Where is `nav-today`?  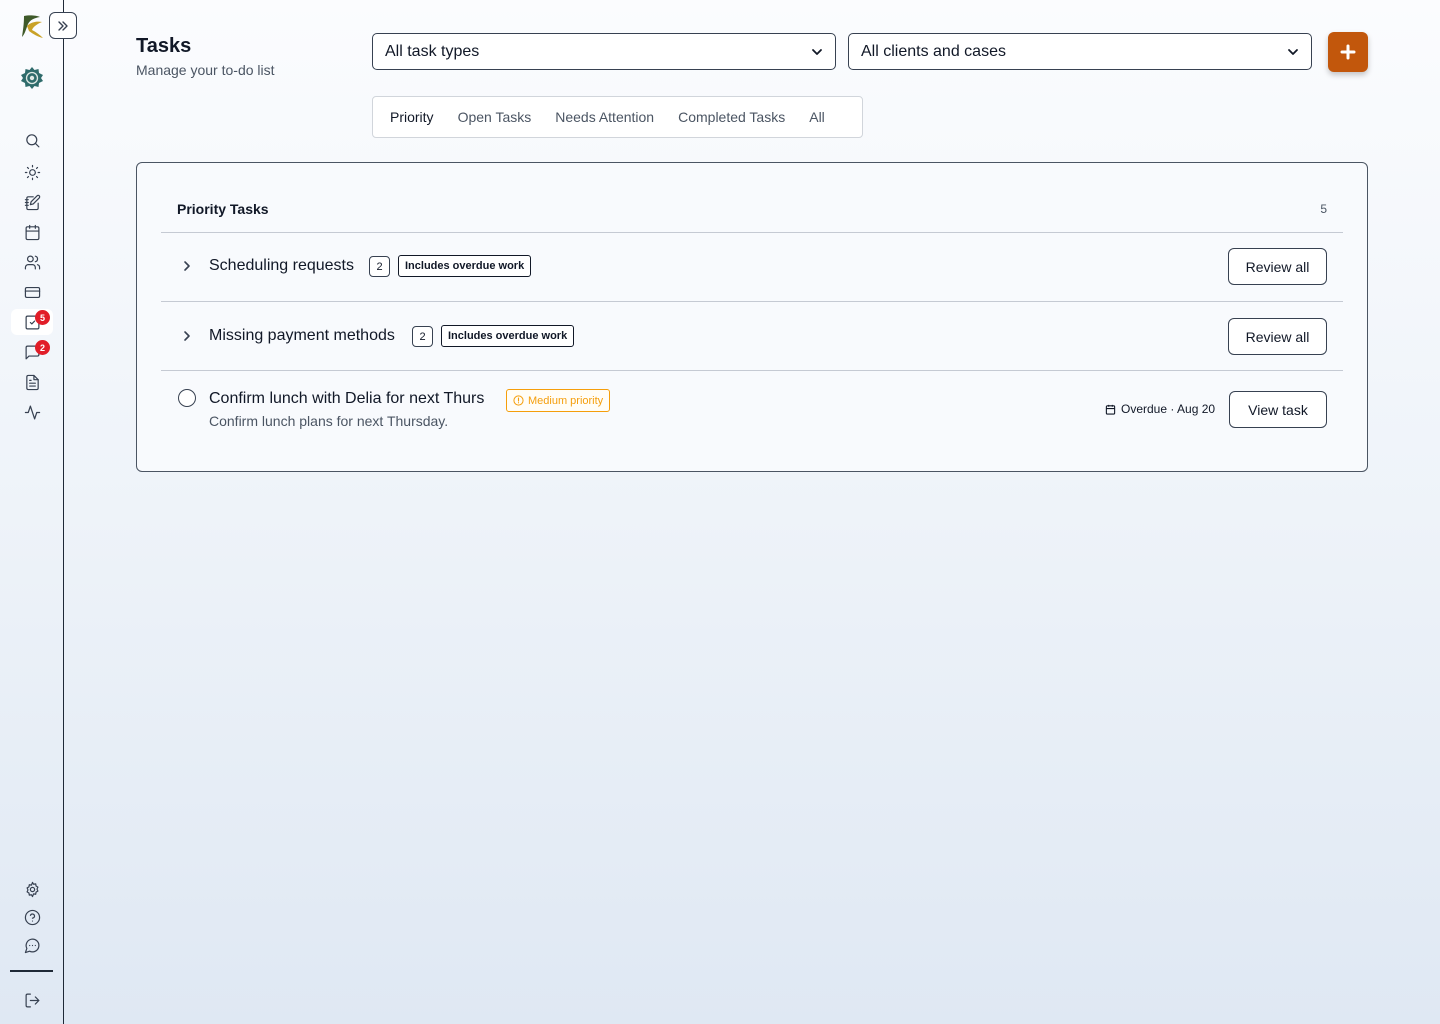 nav-today is located at coordinates (32, 172).